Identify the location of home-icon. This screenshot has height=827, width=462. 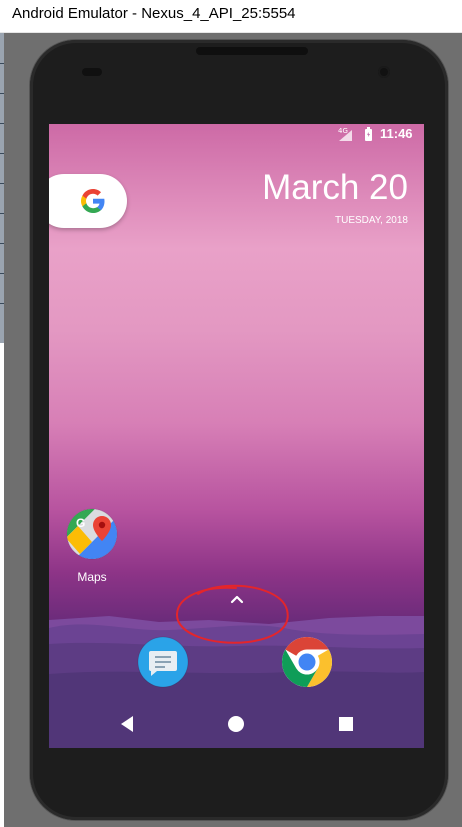
(236, 724).